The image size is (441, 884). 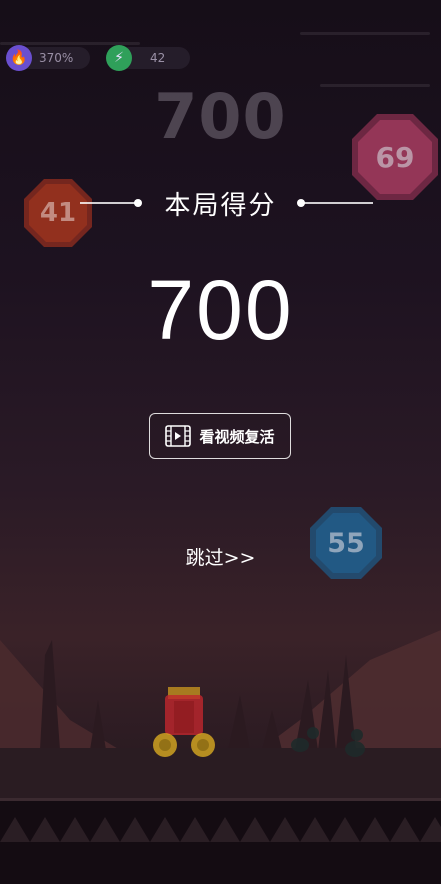 I want to click on score-title-row: 本局得分, so click(x=220, y=203).